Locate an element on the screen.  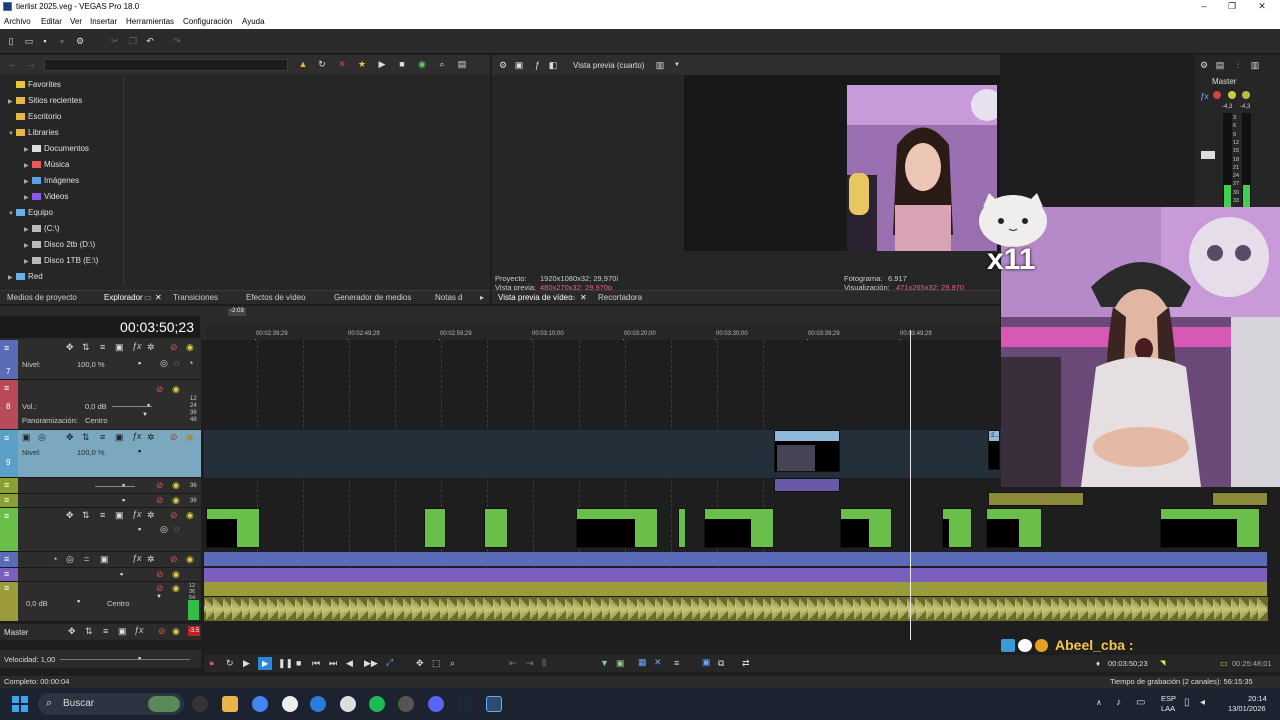
track8-slider-knob: ▪ is located at coordinates (121, 574).